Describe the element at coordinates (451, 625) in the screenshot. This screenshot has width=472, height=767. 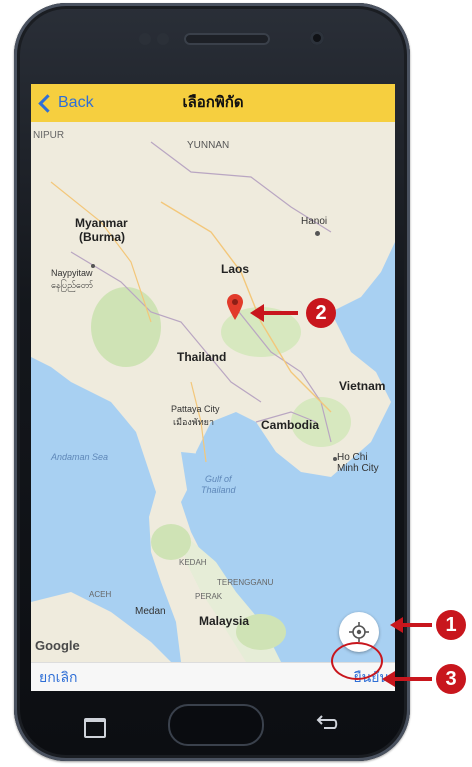
I see `callout-1: 1` at that location.